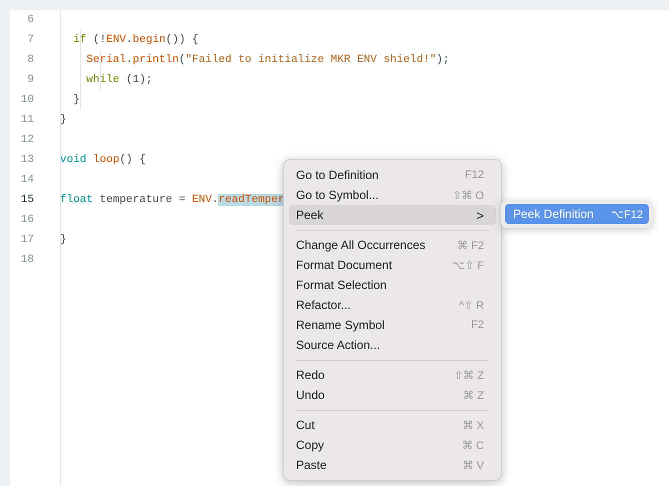 This screenshot has height=486, width=669. What do you see at coordinates (77, 200) in the screenshot?
I see `code-token: float` at bounding box center [77, 200].